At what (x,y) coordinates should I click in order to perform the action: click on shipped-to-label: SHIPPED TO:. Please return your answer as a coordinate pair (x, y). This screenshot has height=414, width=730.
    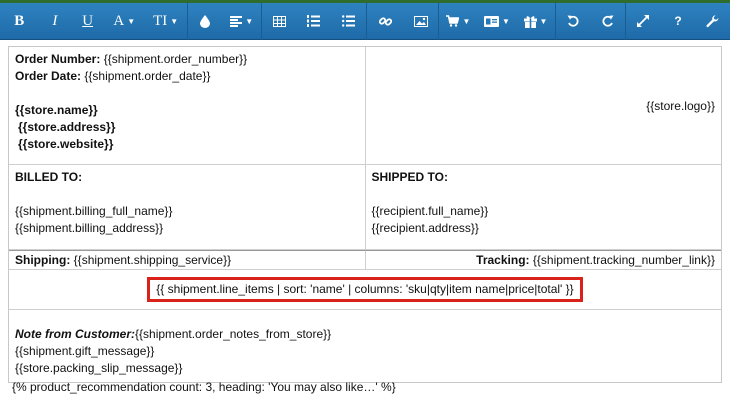
    Looking at the image, I should click on (409, 177).